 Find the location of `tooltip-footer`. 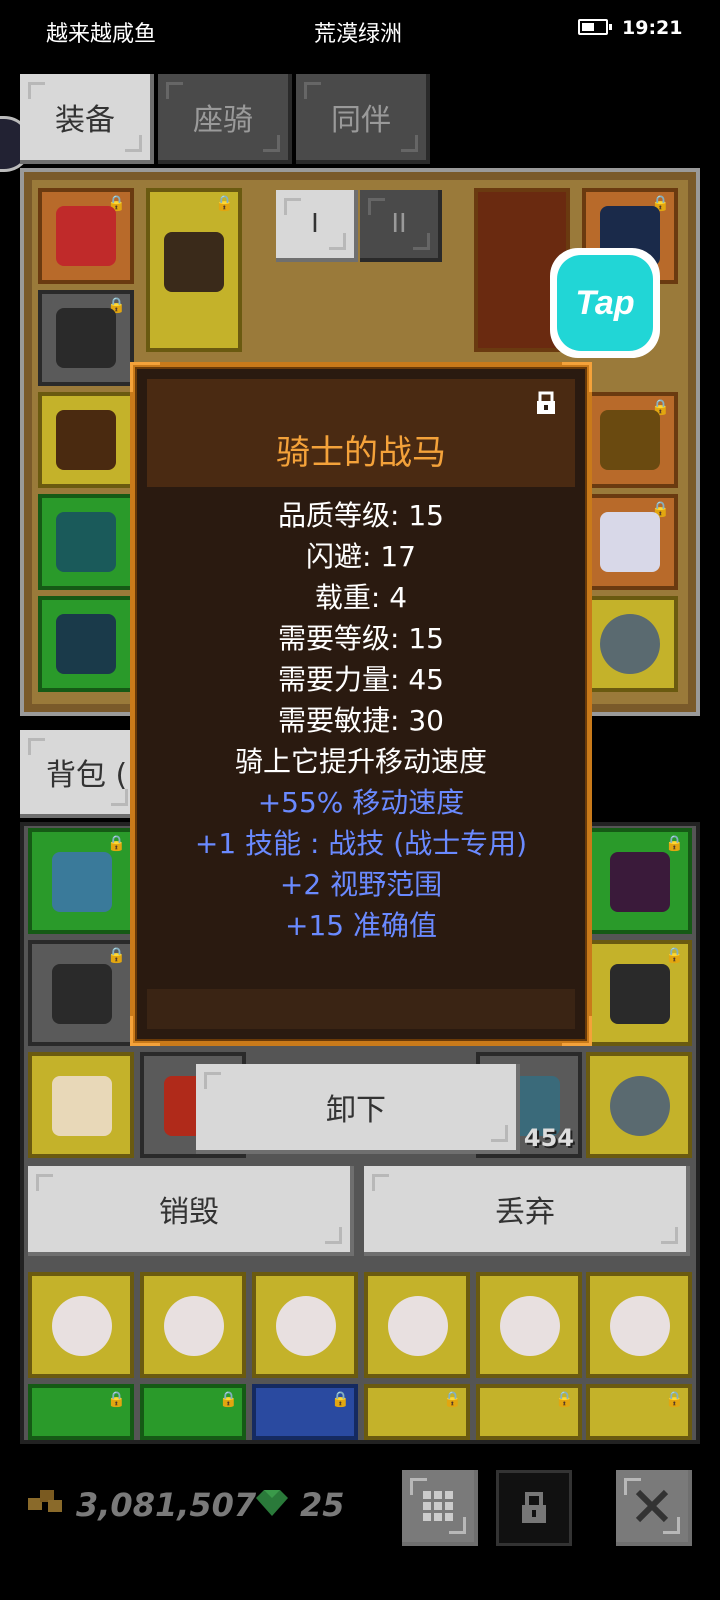

tooltip-footer is located at coordinates (361, 1009).